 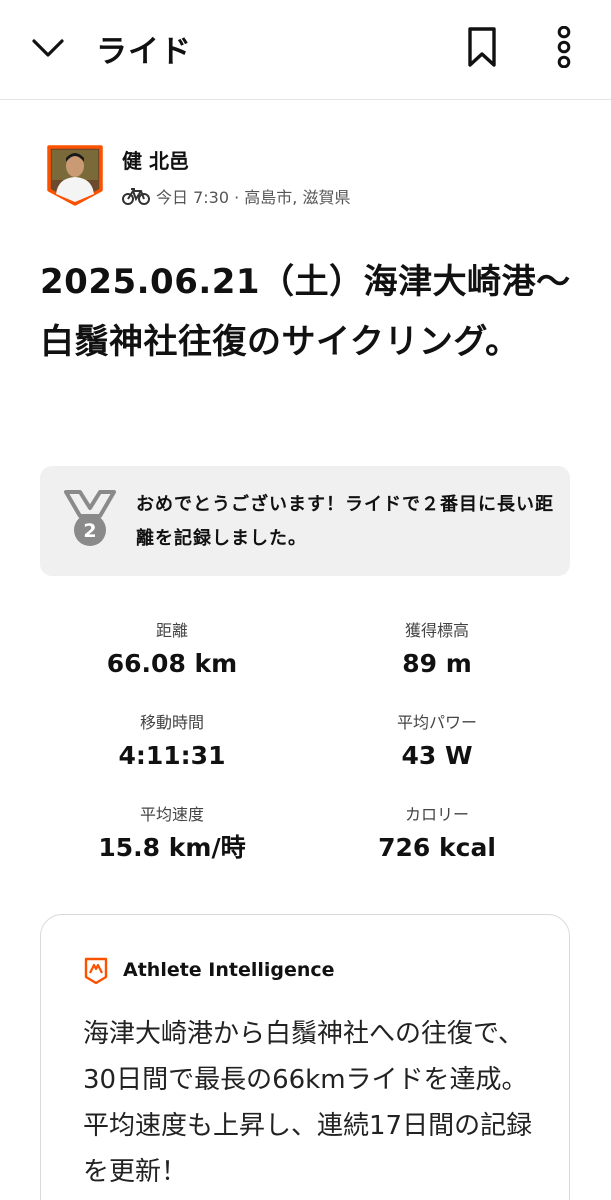 What do you see at coordinates (171, 722) in the screenshot?
I see `stat-label: 移動時間` at bounding box center [171, 722].